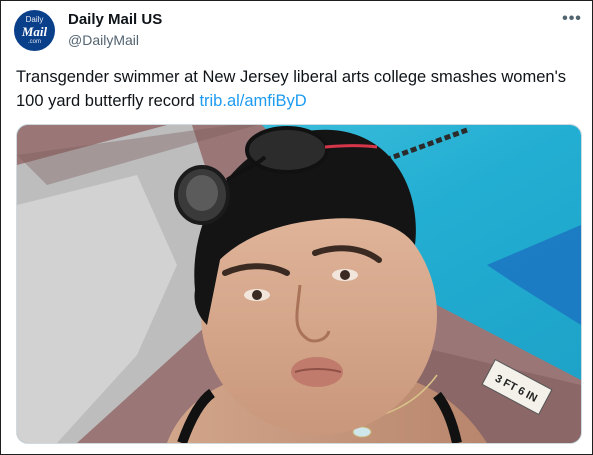  I want to click on avatar: Daily Mail .com, so click(34, 30).